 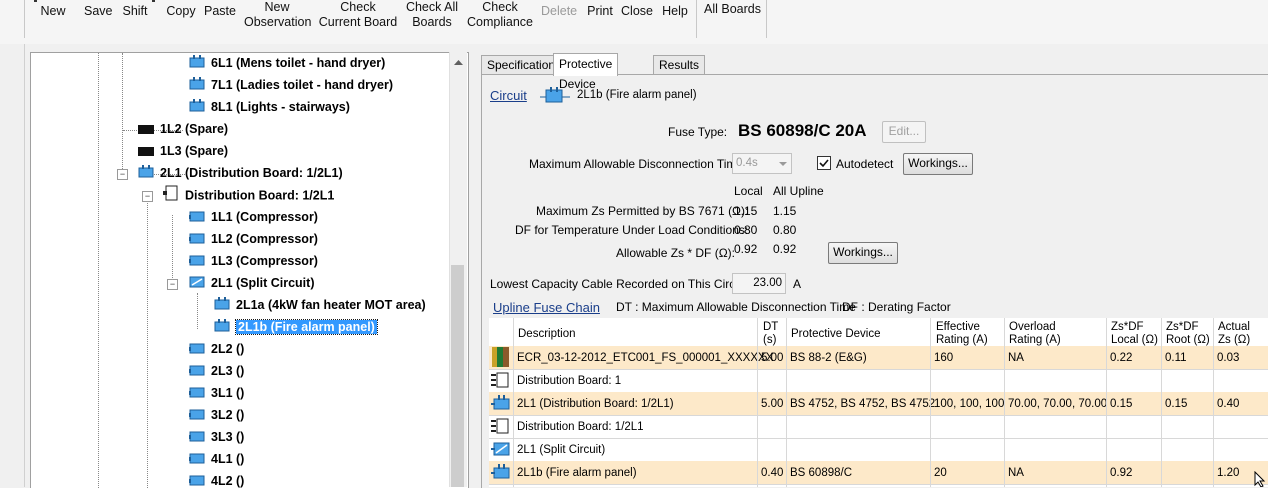 What do you see at coordinates (240, 173) in the screenshot?
I see `tree-item: 2L1 (Distribution Board: 1/2L1)` at bounding box center [240, 173].